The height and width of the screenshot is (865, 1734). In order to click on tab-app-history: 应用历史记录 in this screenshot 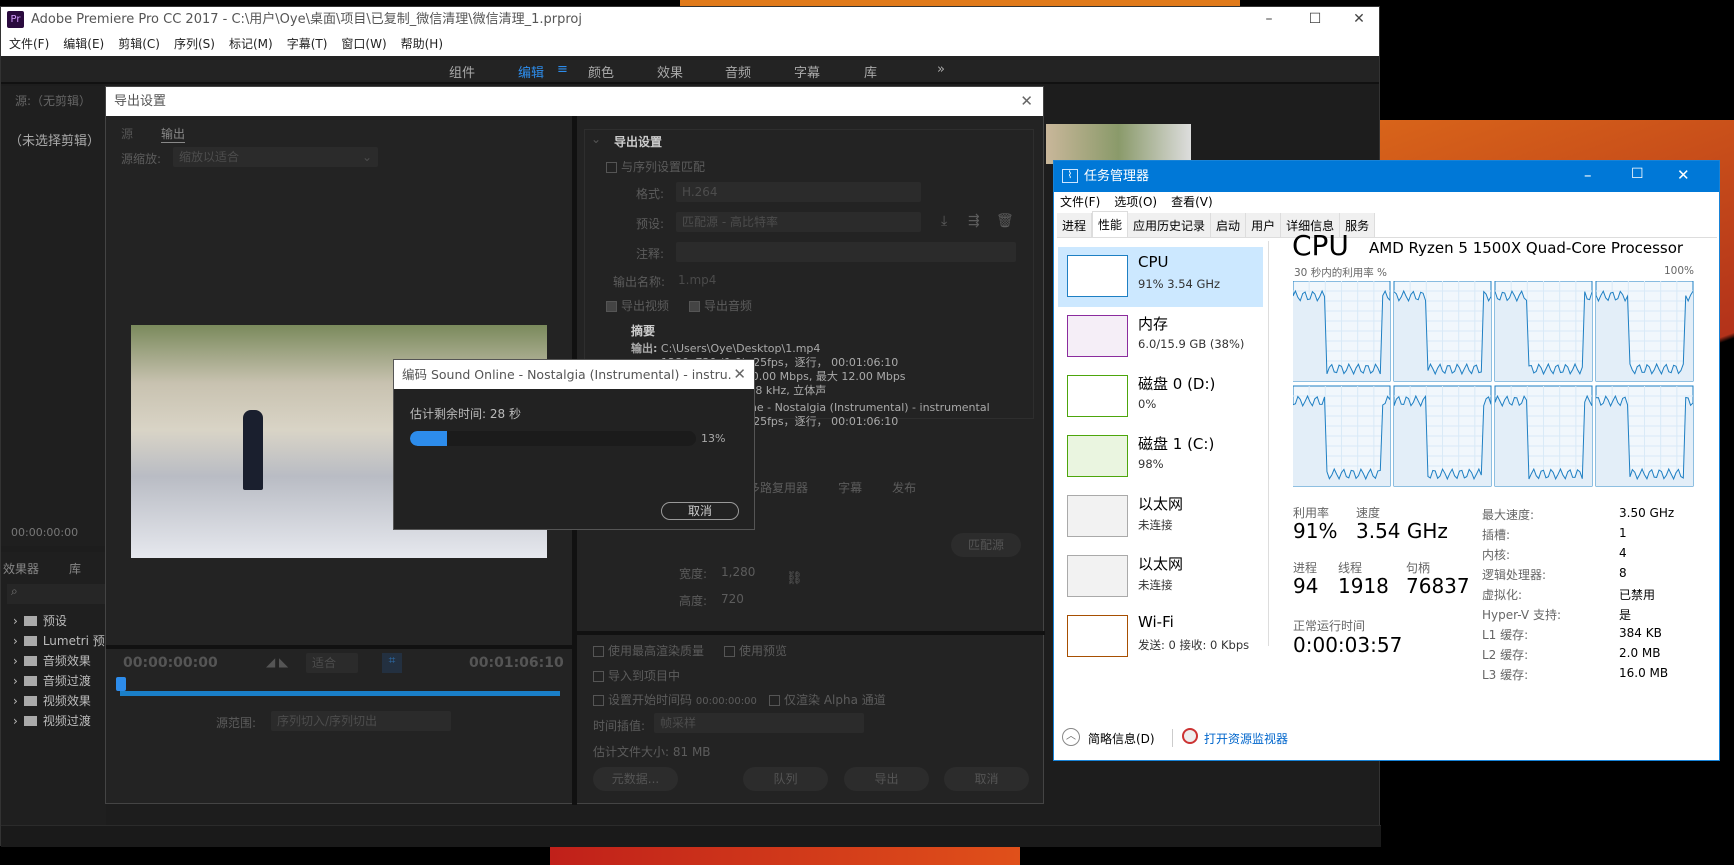, I will do `click(1170, 225)`.